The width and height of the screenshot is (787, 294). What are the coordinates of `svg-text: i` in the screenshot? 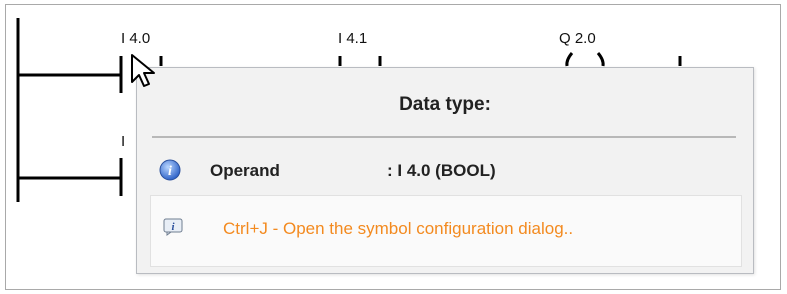 It's located at (170, 171).